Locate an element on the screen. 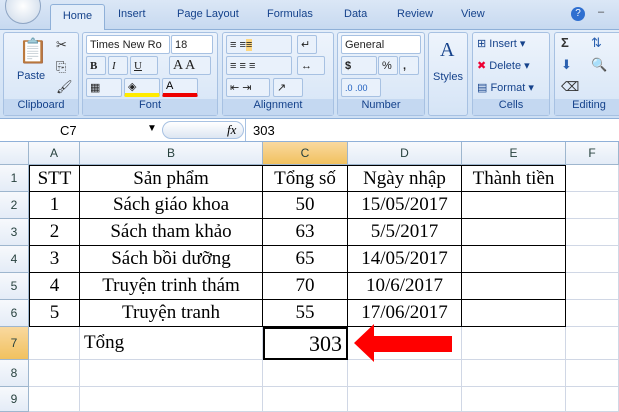  table-cell: 1 is located at coordinates (54, 205).